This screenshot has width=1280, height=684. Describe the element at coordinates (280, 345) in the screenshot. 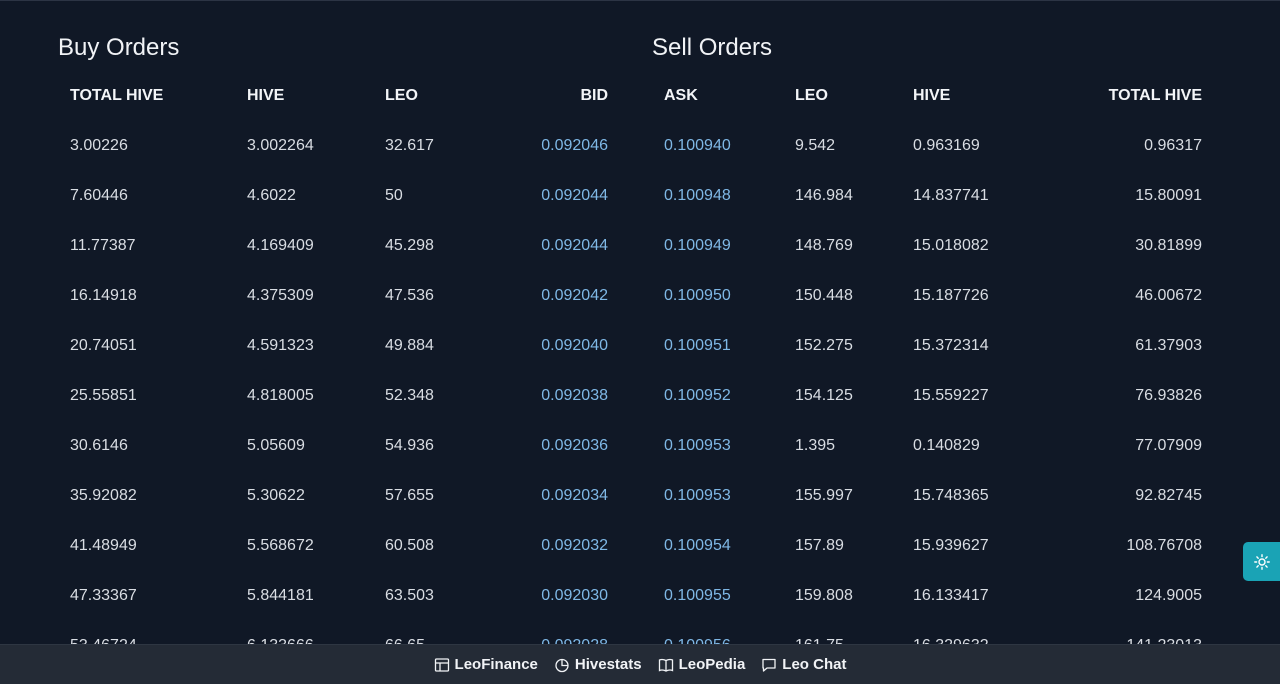

I see `buy-hive-cell: 4.591323` at that location.